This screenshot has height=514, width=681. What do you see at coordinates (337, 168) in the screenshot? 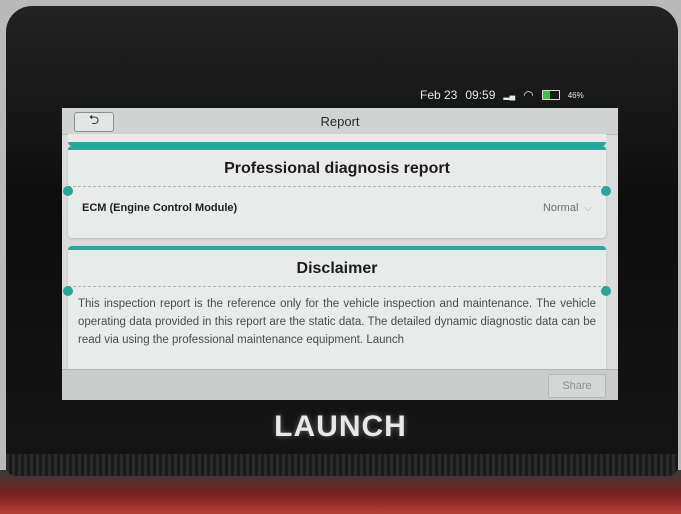
I see `diagnosis-heading: Professional diagnosis report` at bounding box center [337, 168].